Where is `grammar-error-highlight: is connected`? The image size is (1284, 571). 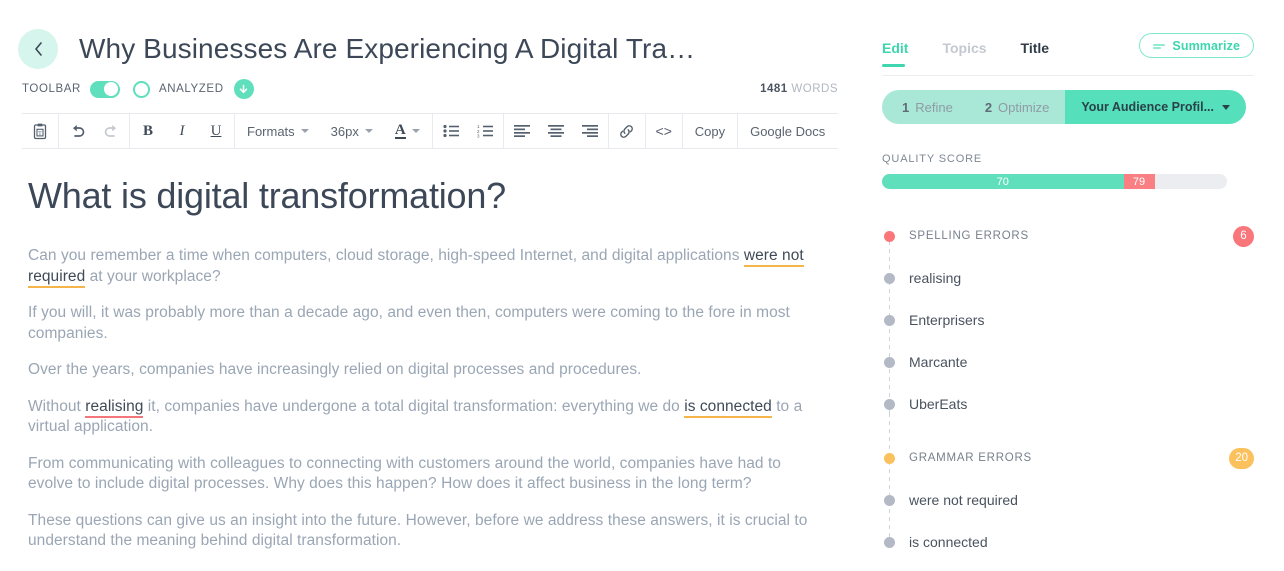
grammar-error-highlight: is connected is located at coordinates (728, 407).